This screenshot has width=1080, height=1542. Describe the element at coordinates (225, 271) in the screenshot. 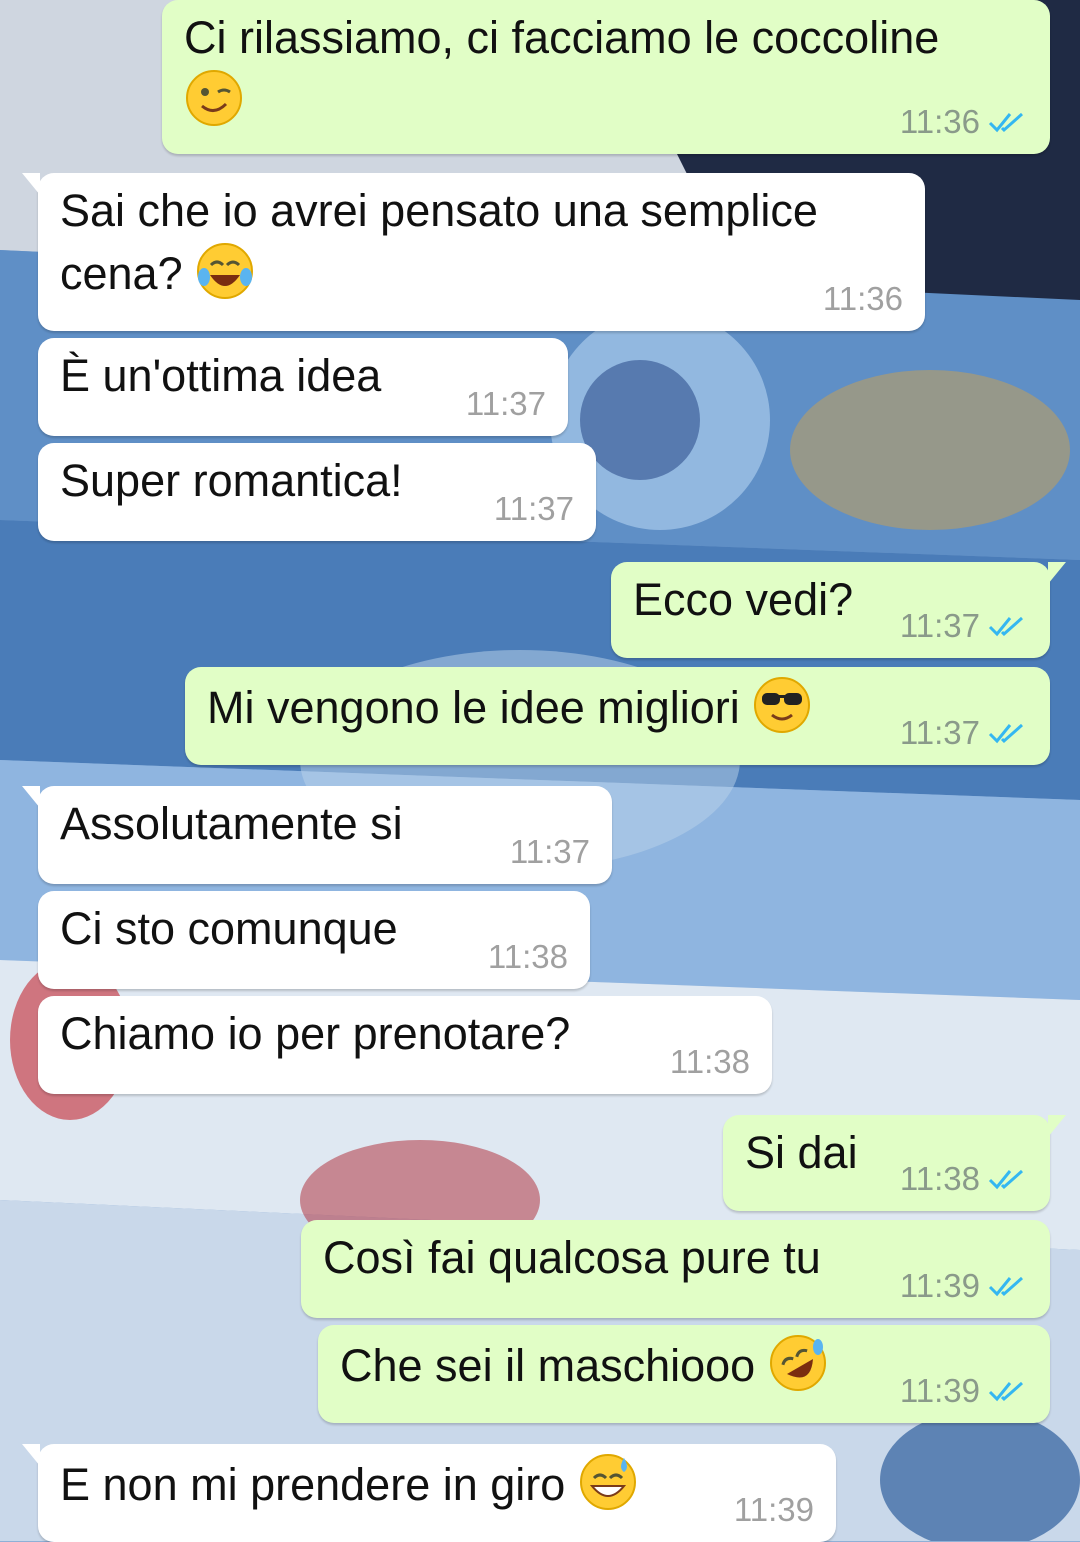

I see `face-with-tears-of-joy-icon` at that location.